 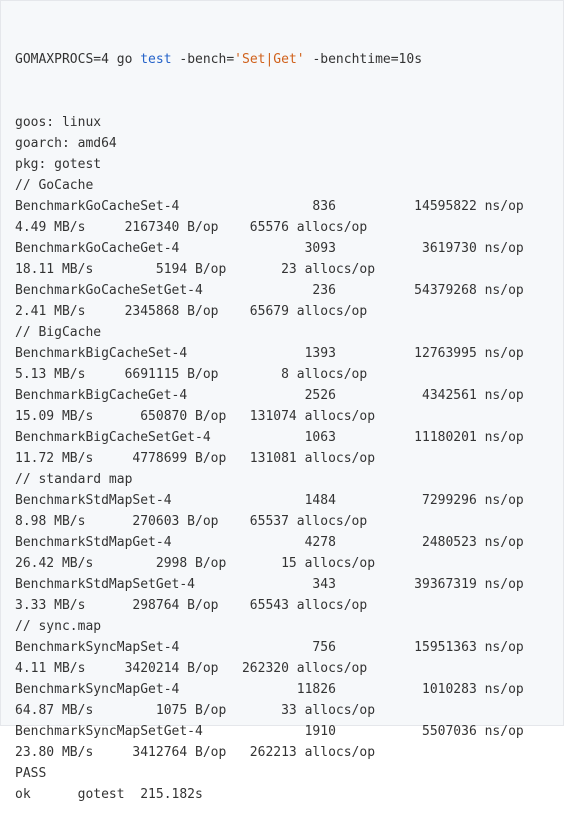 What do you see at coordinates (269, 248) in the screenshot?
I see `output-line: BenchmarkGoCacheGet-4 3093 3619730 ns/op` at bounding box center [269, 248].